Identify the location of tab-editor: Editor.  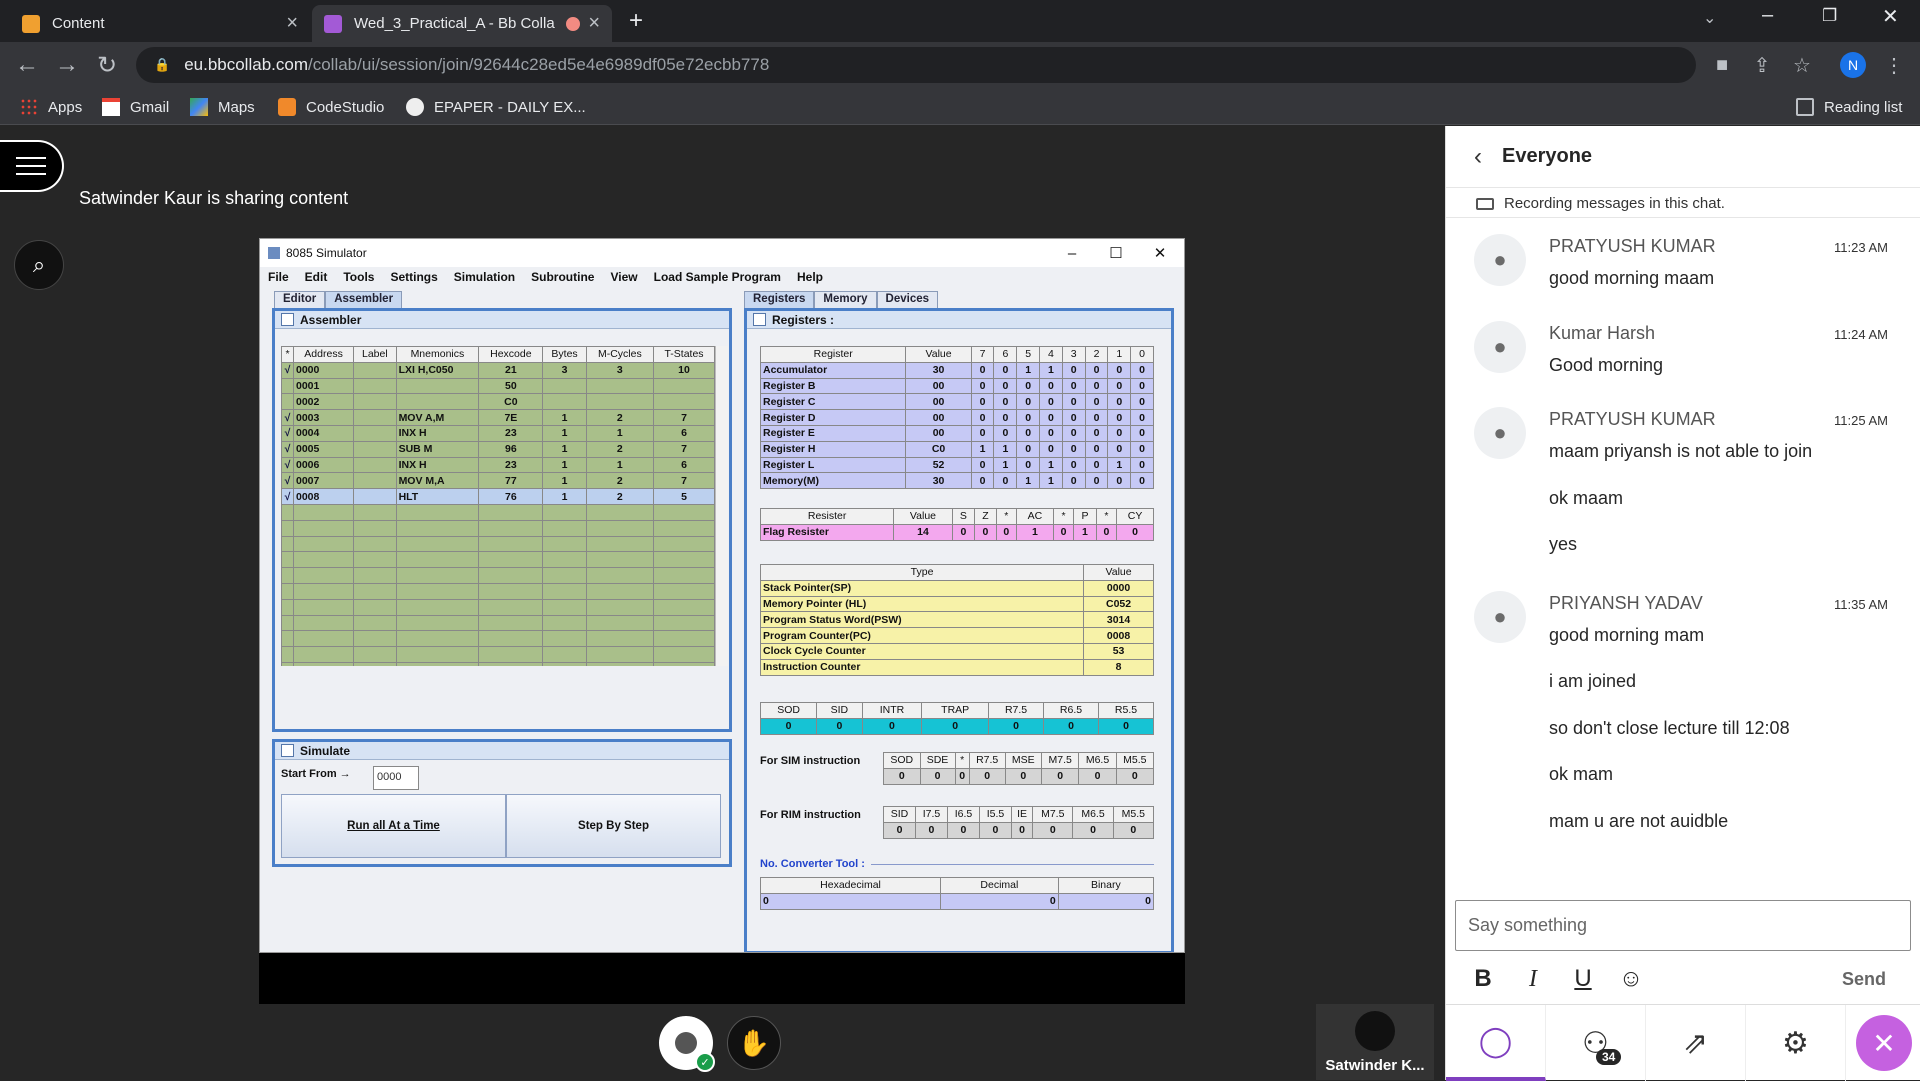
(300, 299).